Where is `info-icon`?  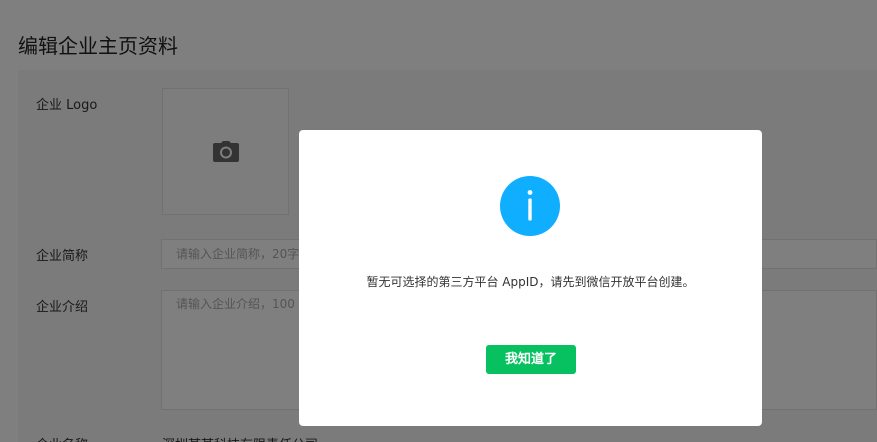 info-icon is located at coordinates (530, 206).